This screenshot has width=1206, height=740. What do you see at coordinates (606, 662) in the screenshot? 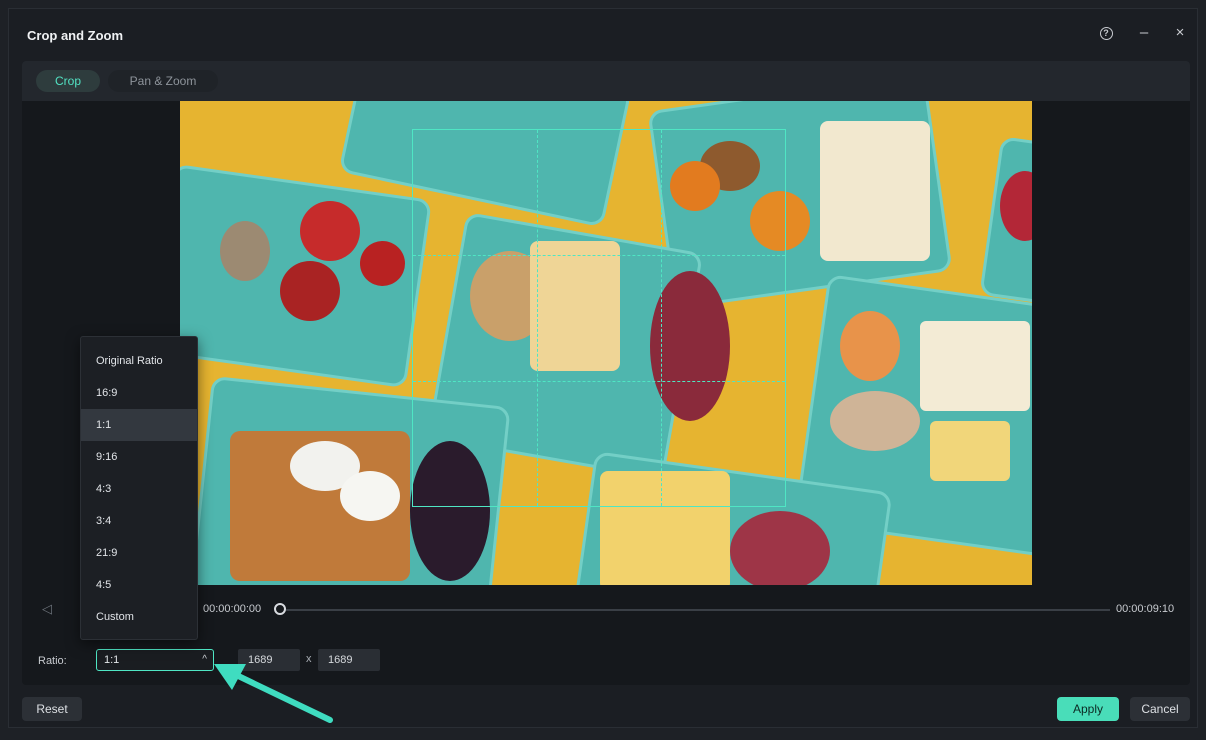
I see `ratio-row: Ratio: 1:1 ^ 1689 x 1689` at bounding box center [606, 662].